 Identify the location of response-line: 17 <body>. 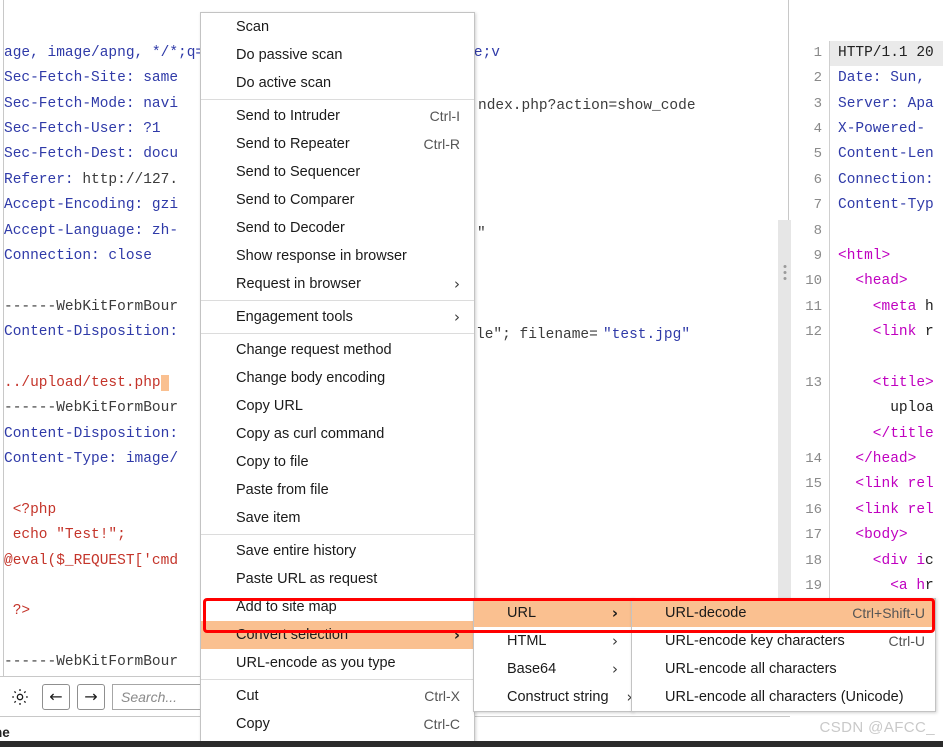
(869, 536).